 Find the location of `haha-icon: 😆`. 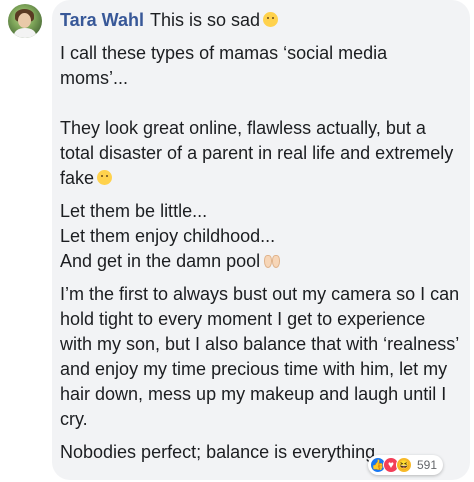

haha-icon: 😆 is located at coordinates (404, 465).